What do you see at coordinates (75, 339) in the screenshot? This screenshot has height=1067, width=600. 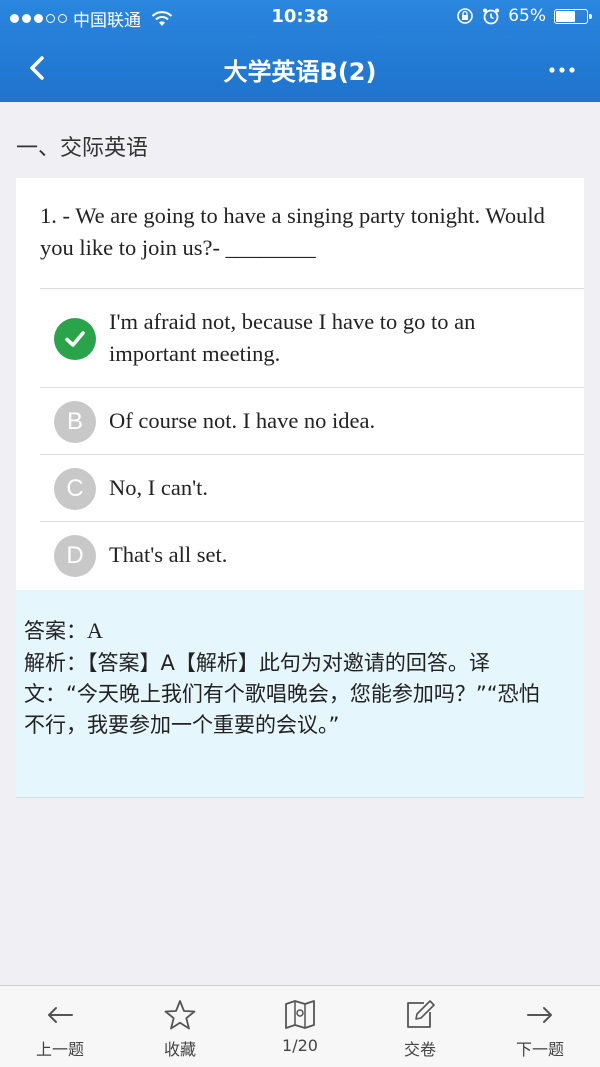 I see `correct-check-icon` at bounding box center [75, 339].